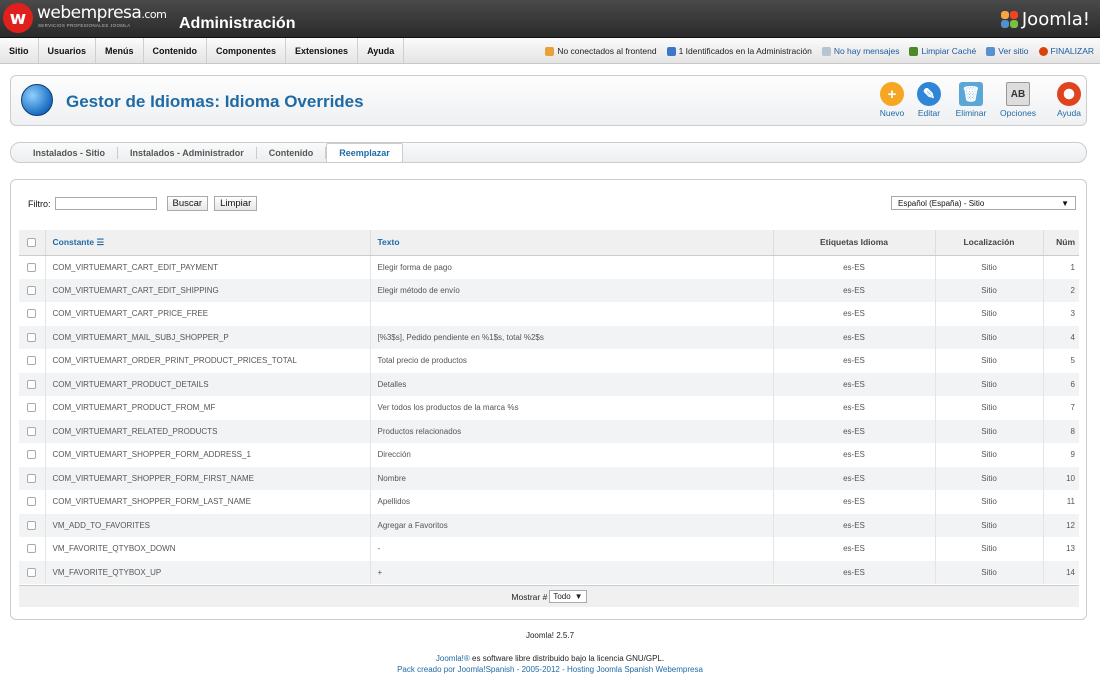 This screenshot has height=689, width=1100. I want to click on clear-button: Limpiar, so click(236, 203).